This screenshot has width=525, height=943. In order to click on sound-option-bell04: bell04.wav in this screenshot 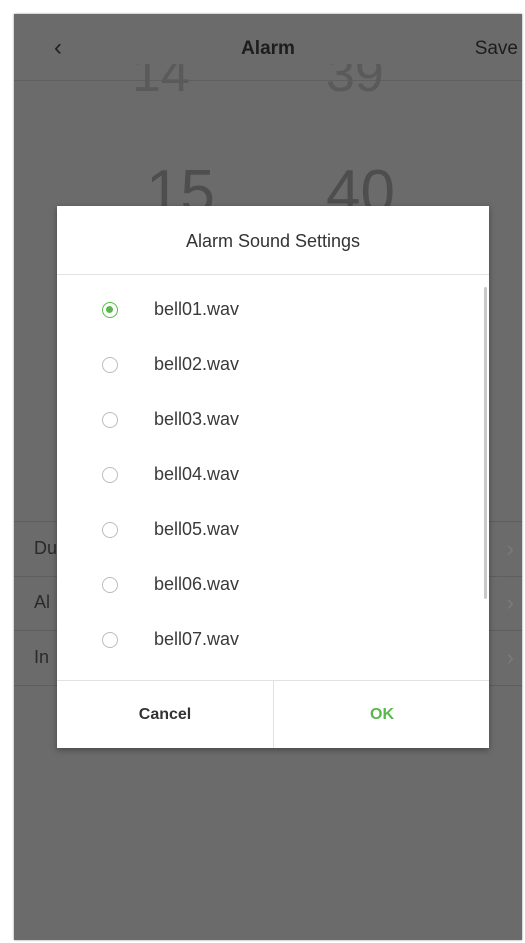, I will do `click(273, 477)`.